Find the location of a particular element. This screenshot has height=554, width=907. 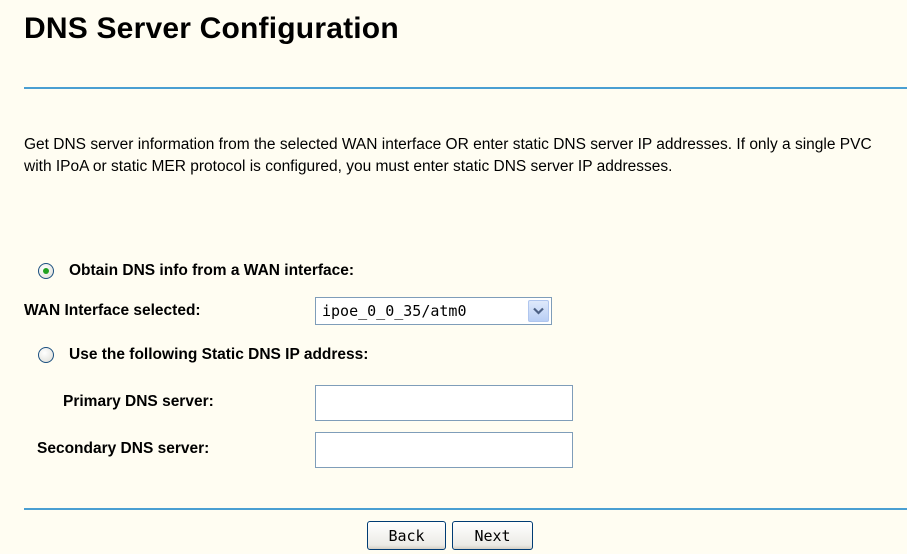

obtain-dns-option: Obtain DNS info from a WAN interface: is located at coordinates (196, 271).